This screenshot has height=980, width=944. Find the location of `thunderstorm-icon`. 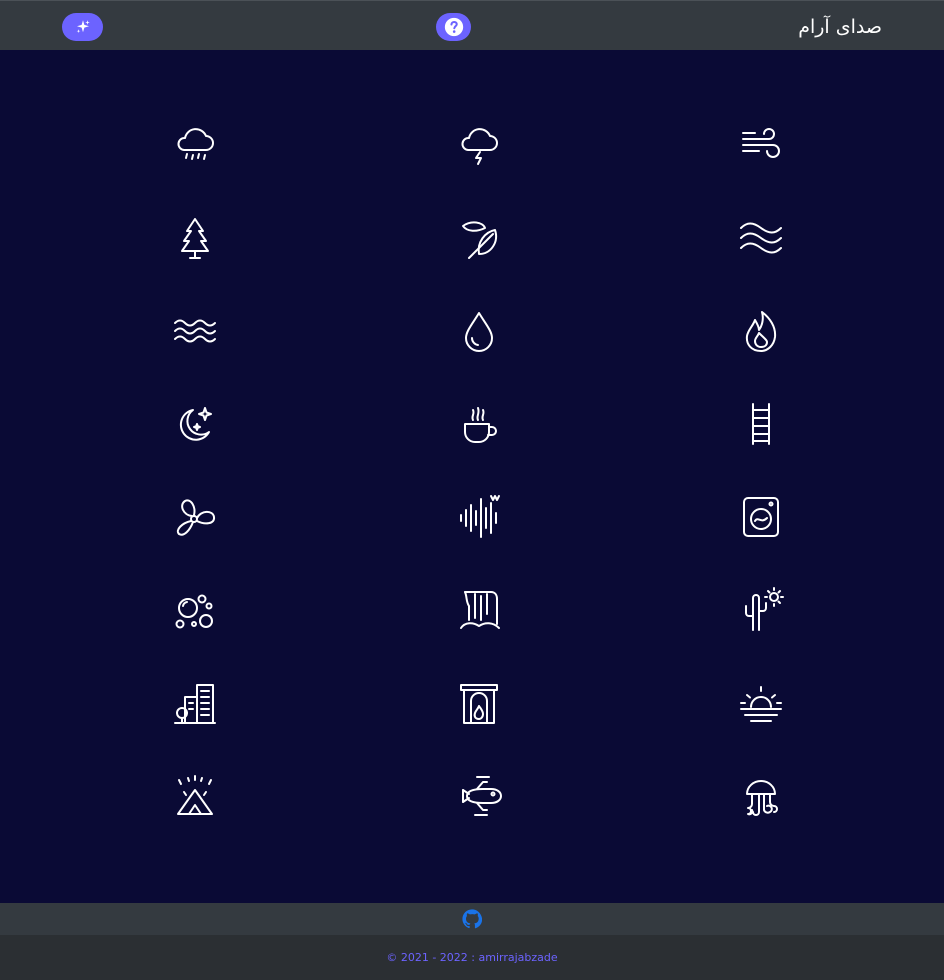

thunderstorm-icon is located at coordinates (479, 145).